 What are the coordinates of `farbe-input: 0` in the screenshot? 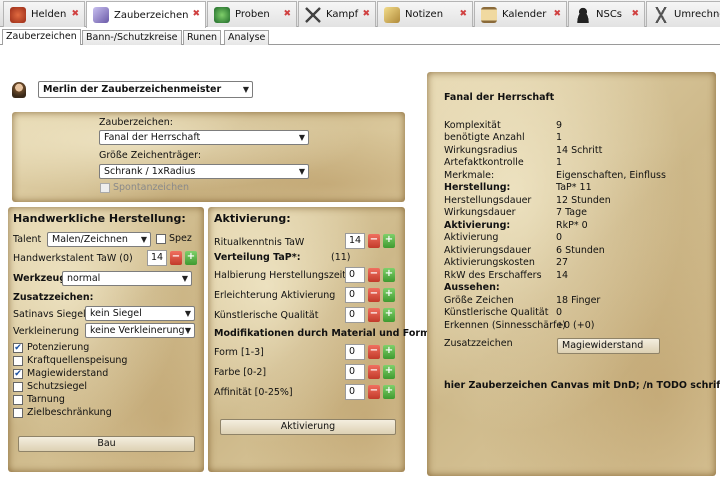 It's located at (355, 372).